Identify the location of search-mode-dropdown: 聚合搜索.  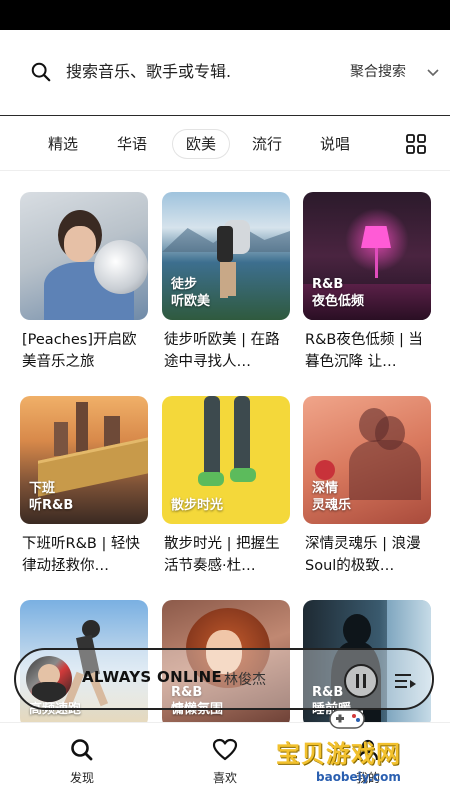
(375, 73).